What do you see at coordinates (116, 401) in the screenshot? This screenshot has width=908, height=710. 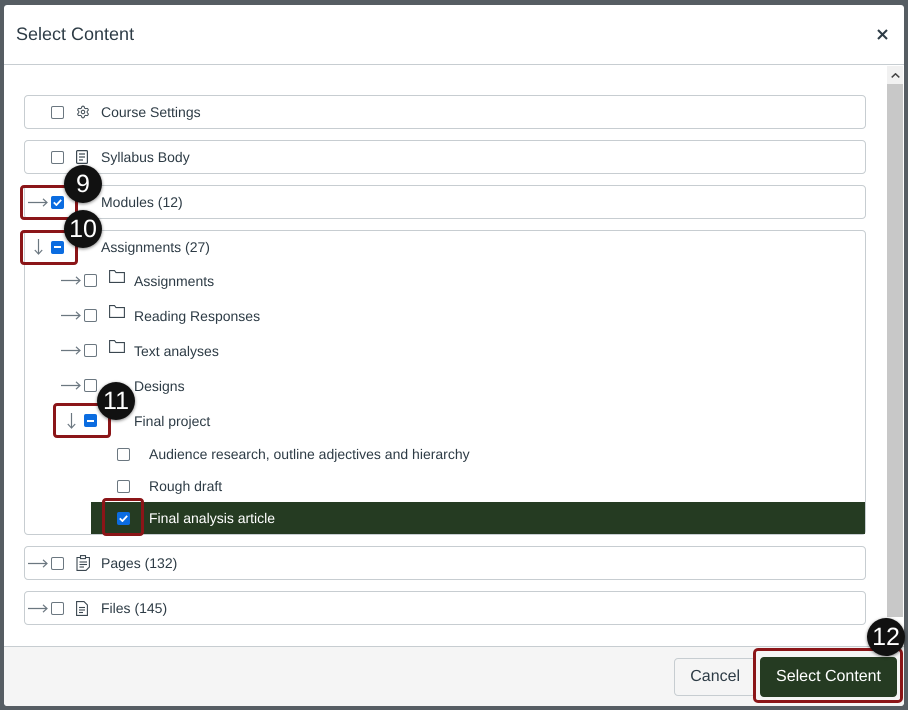 I see `step-number-badge: 11` at bounding box center [116, 401].